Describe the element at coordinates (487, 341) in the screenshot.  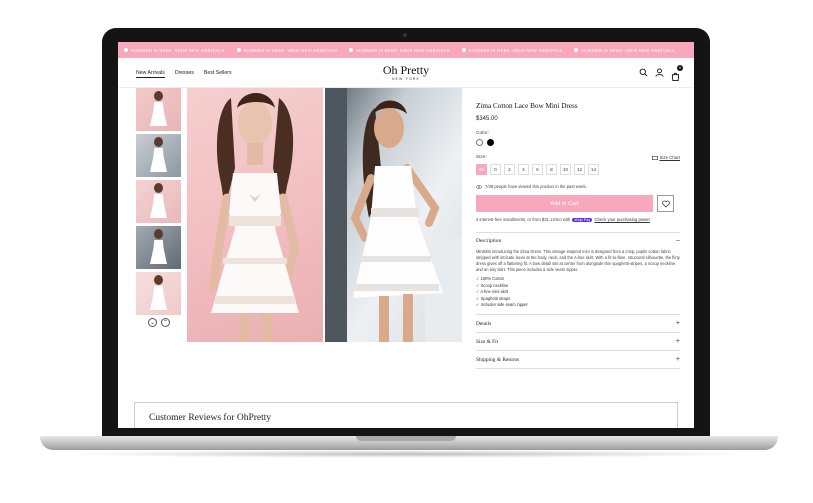
I see `accordion-title: Size & Fit` at that location.